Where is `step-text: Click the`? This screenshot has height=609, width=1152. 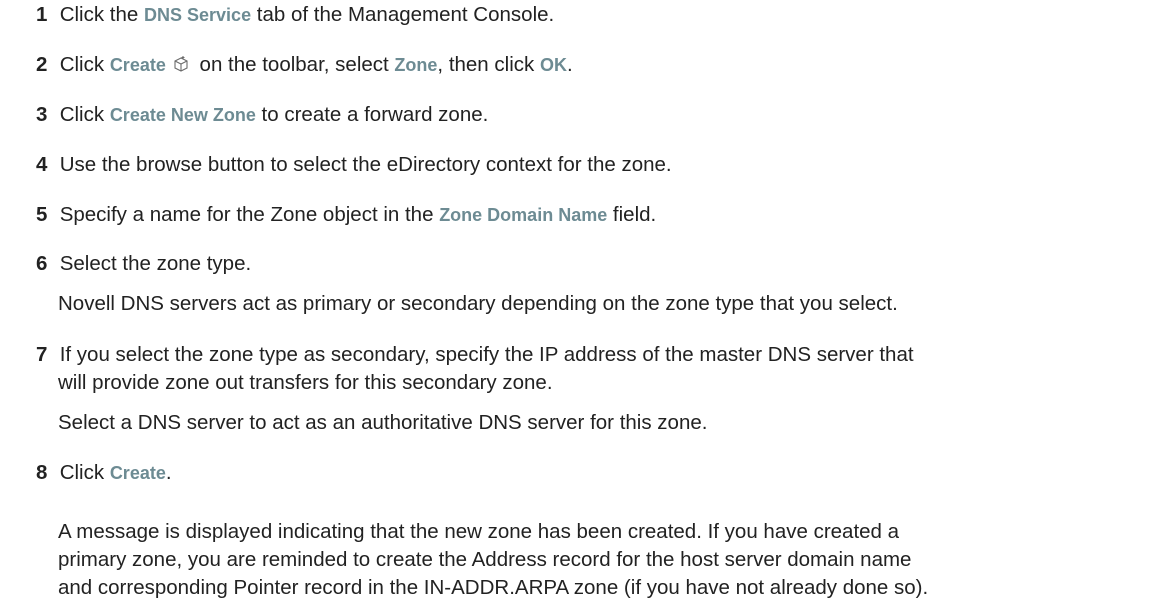
step-text: Click the is located at coordinates (102, 14).